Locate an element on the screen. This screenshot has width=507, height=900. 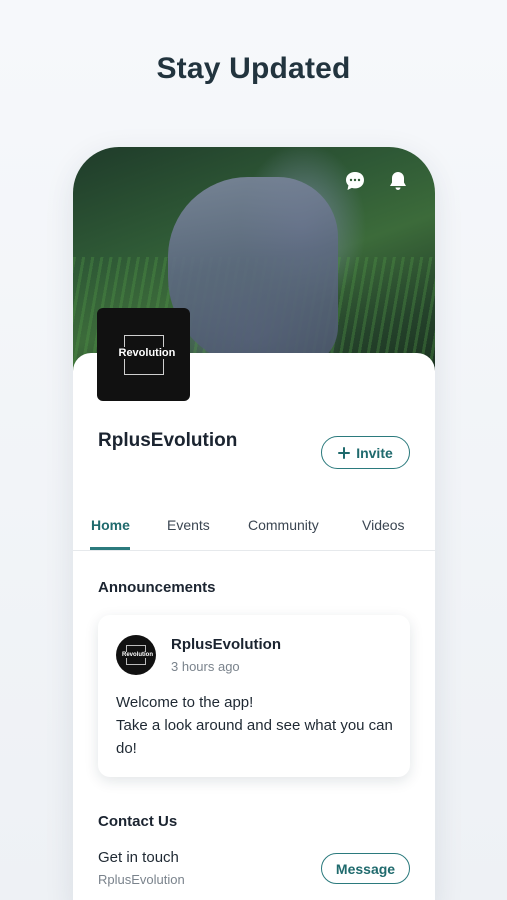
tab-community: Community is located at coordinates (283, 525).